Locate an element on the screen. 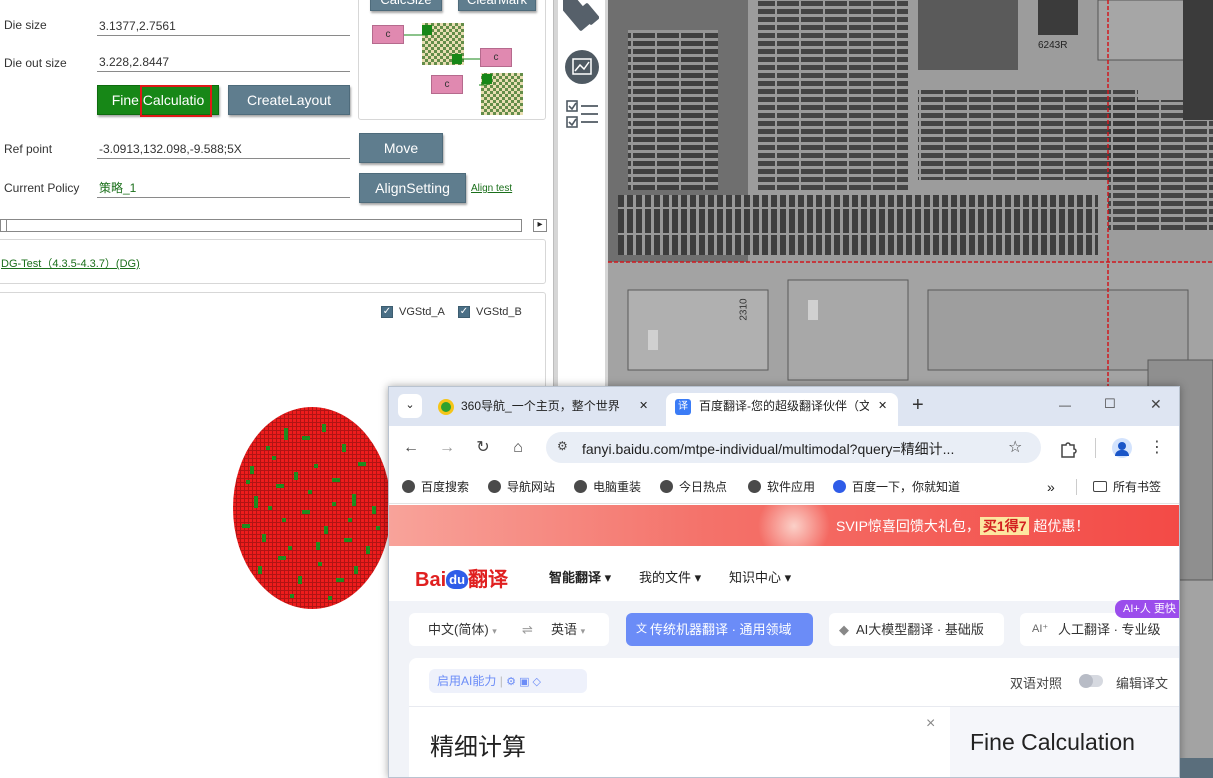 This screenshot has height=778, width=1213. nav-my-files: 我的文件 ▾ is located at coordinates (670, 576).